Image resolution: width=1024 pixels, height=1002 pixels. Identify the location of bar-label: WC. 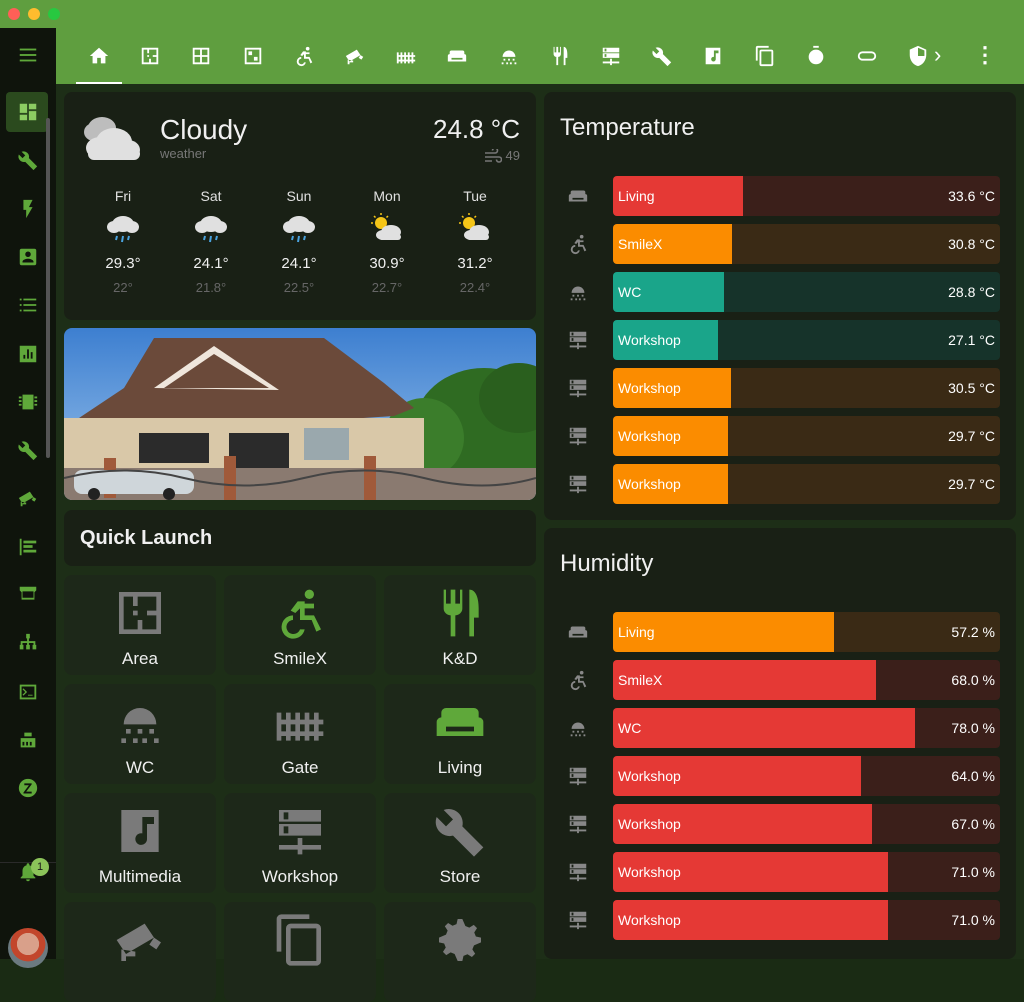
(630, 728).